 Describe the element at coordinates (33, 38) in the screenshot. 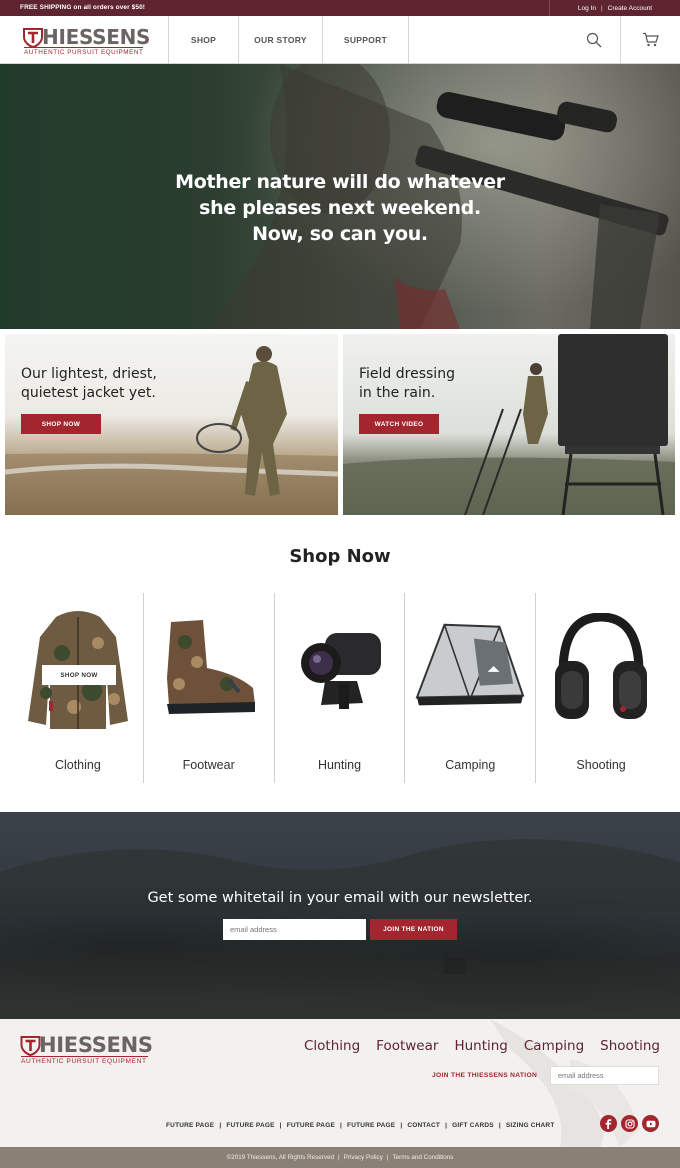

I see `shield-logo-icon` at that location.